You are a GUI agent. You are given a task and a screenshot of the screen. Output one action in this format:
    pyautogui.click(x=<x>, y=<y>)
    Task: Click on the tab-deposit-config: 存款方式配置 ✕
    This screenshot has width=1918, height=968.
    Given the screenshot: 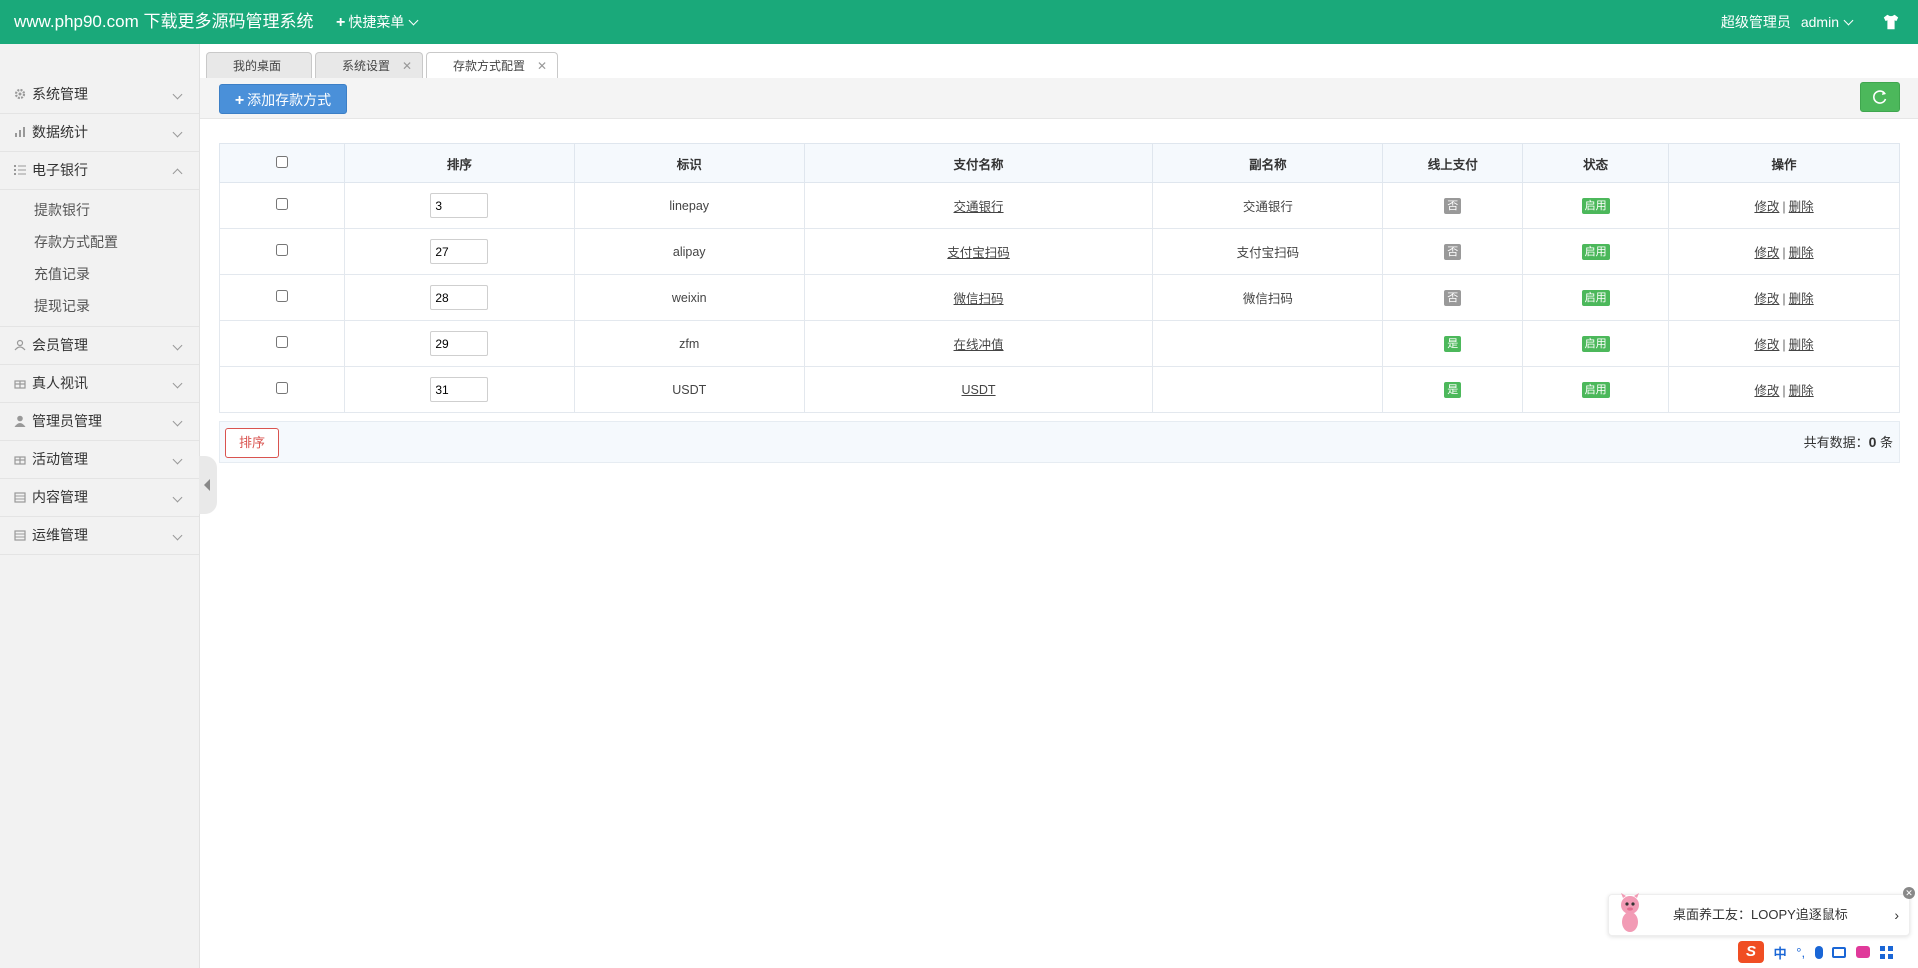 What is the action you would take?
    pyautogui.click(x=492, y=65)
    